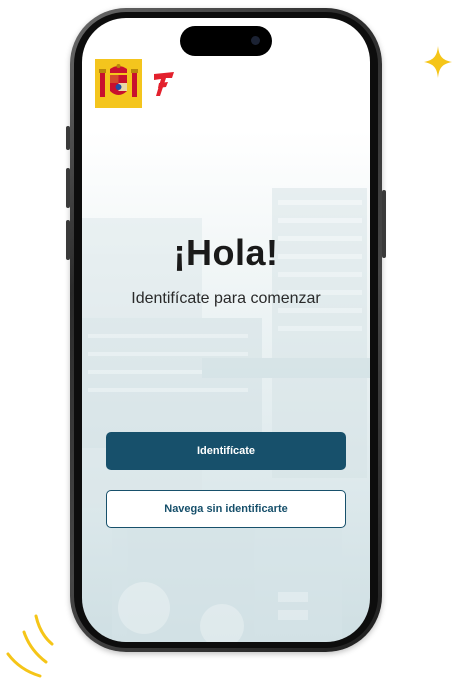  What do you see at coordinates (30, 646) in the screenshot?
I see `doodle-lines-icon` at bounding box center [30, 646].